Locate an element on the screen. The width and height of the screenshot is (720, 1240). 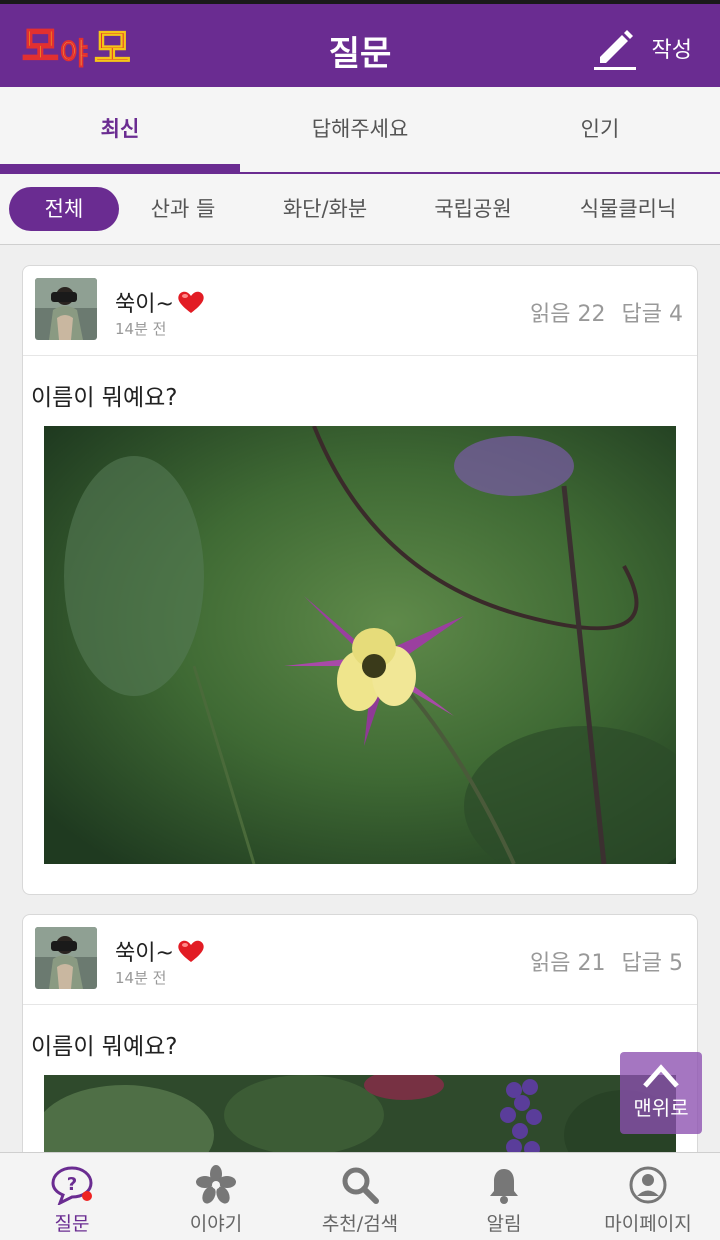
flower-icon is located at coordinates (216, 1184).